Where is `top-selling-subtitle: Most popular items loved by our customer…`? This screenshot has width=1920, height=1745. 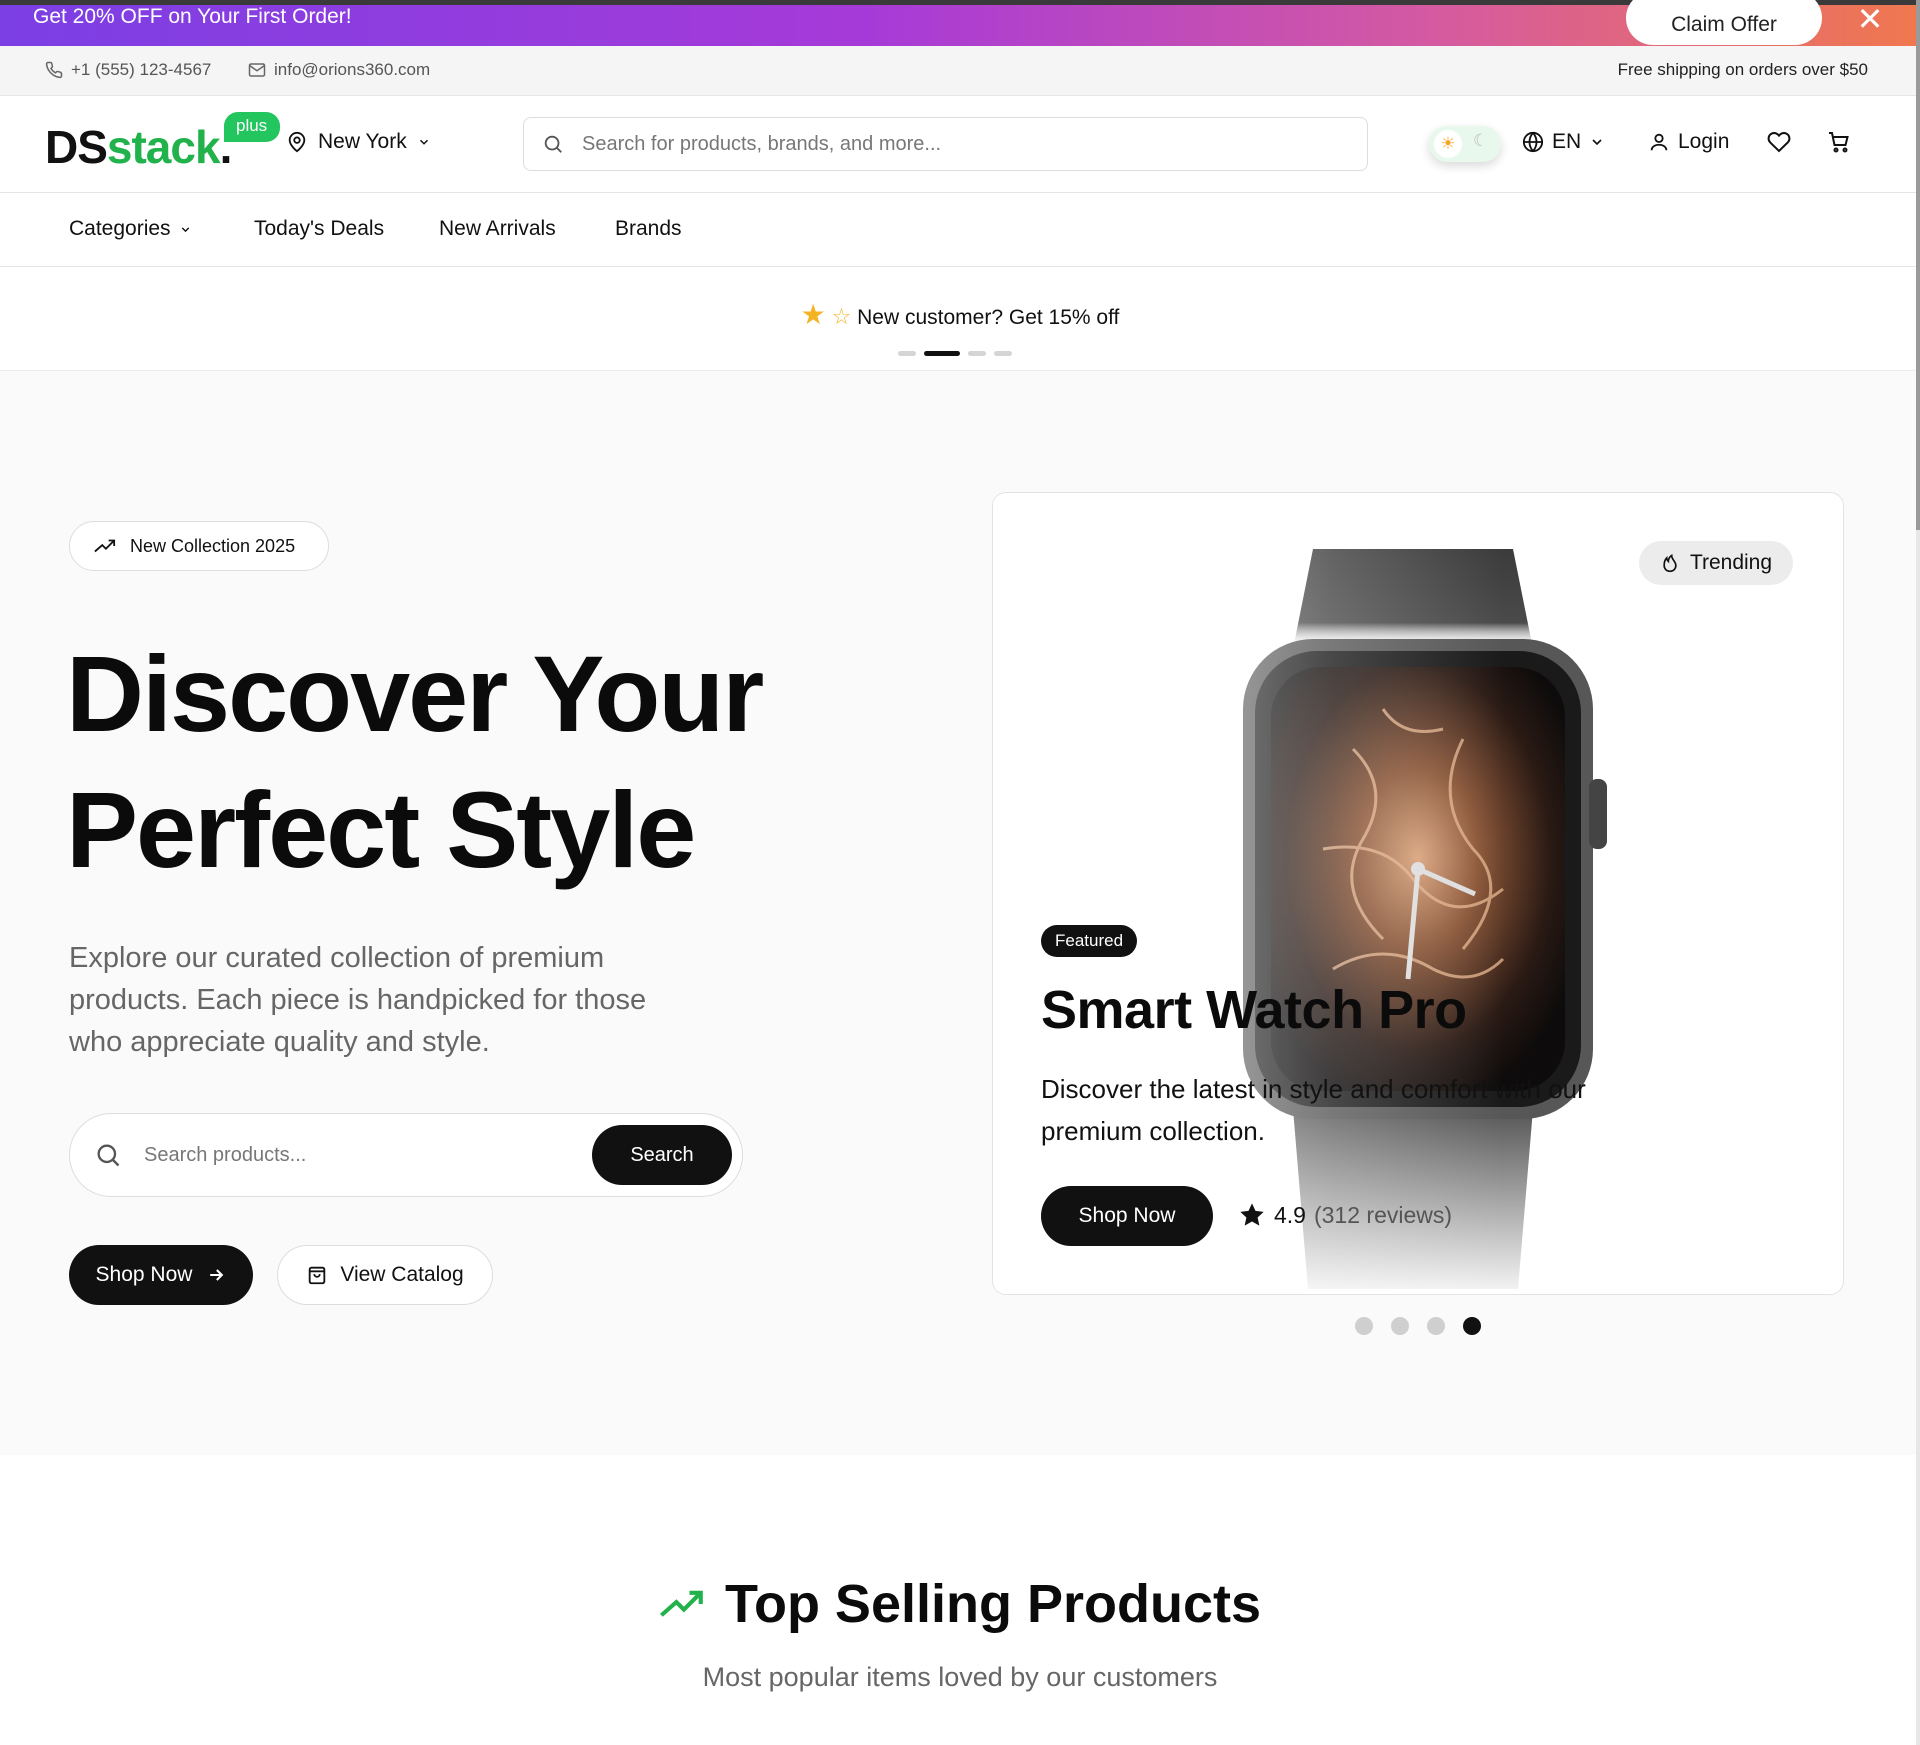 top-selling-subtitle: Most popular items loved by our customer… is located at coordinates (960, 1677).